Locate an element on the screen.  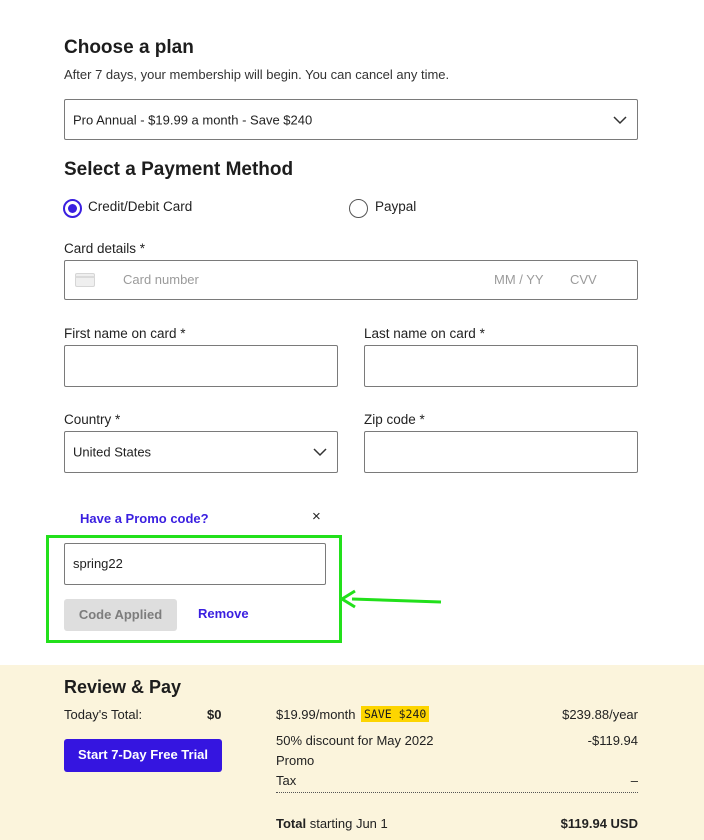
expiry-placeholder: MM / YY is located at coordinates (519, 279).